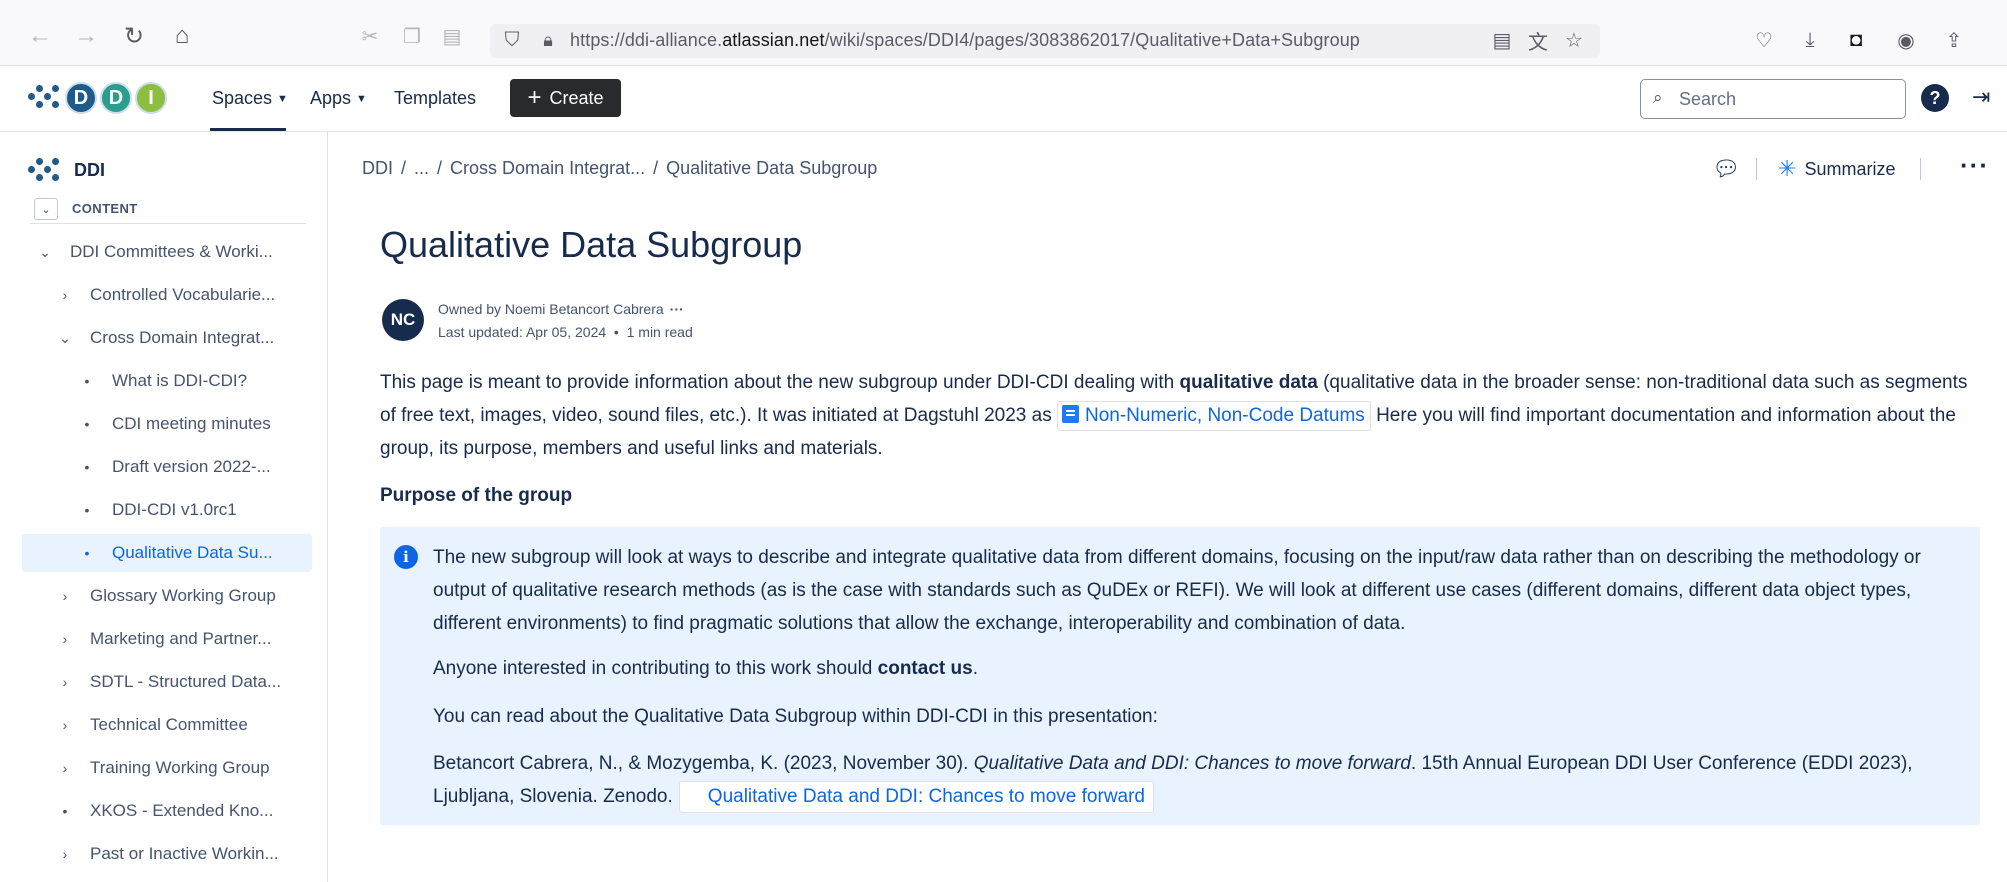 The width and height of the screenshot is (2007, 882). What do you see at coordinates (40, 36) in the screenshot?
I see `back-arrow-icon: ←` at bounding box center [40, 36].